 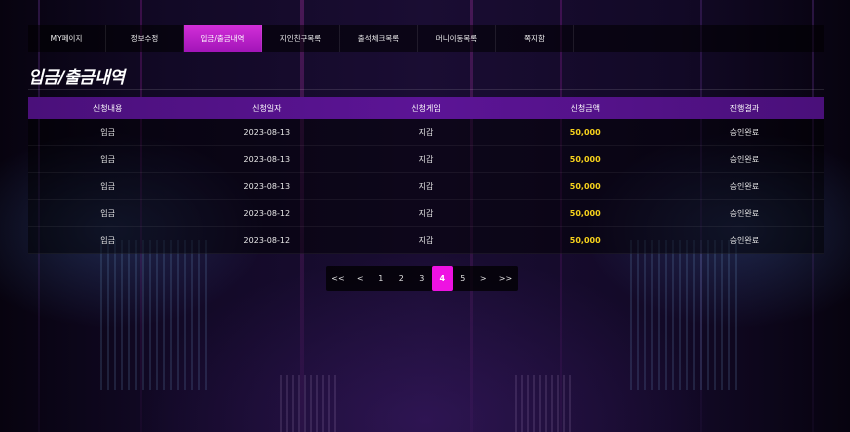 What do you see at coordinates (401, 278) in the screenshot?
I see `pagination-page-2: 2` at bounding box center [401, 278].